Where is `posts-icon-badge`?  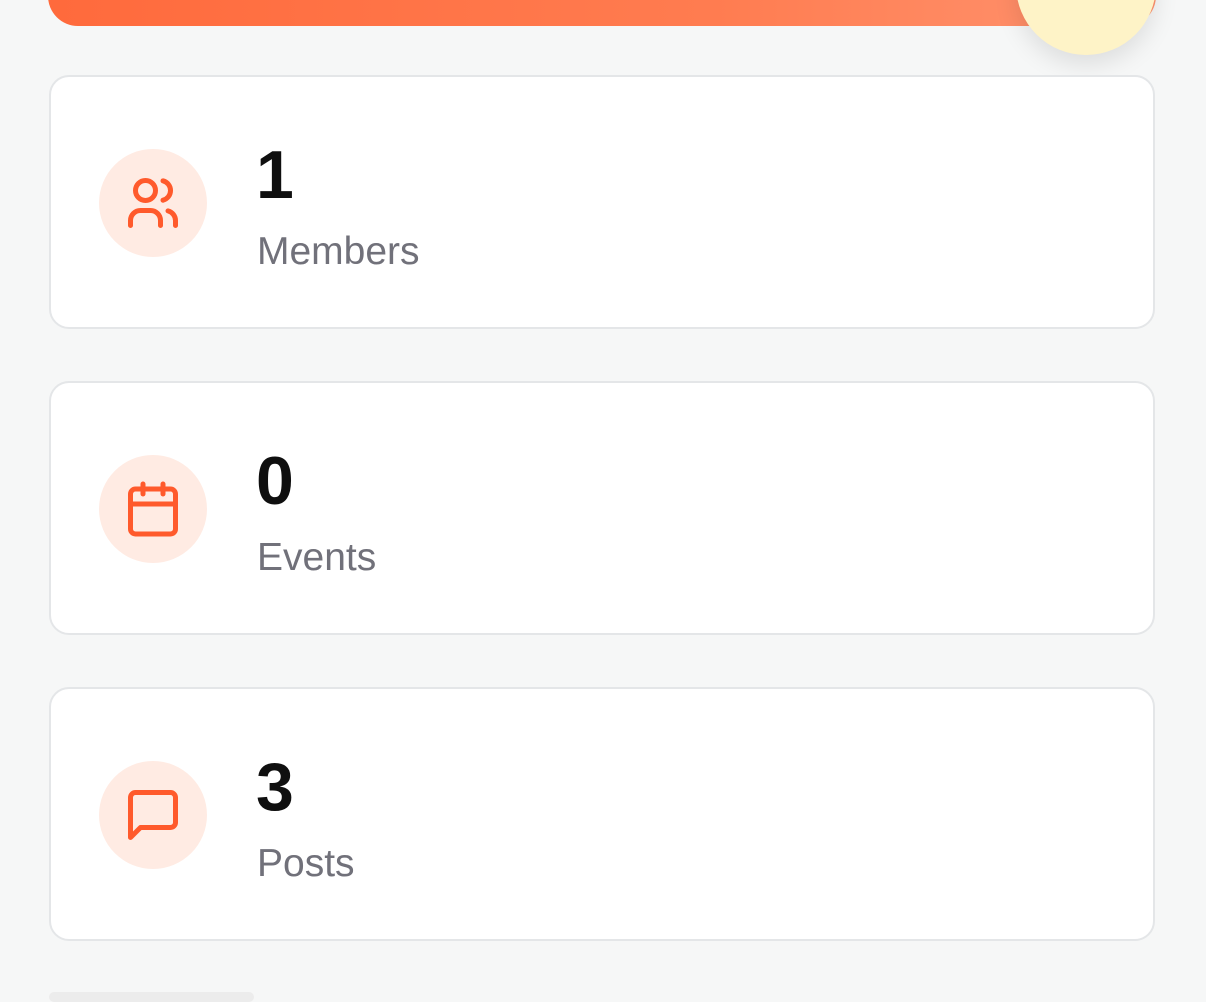 posts-icon-badge is located at coordinates (153, 815).